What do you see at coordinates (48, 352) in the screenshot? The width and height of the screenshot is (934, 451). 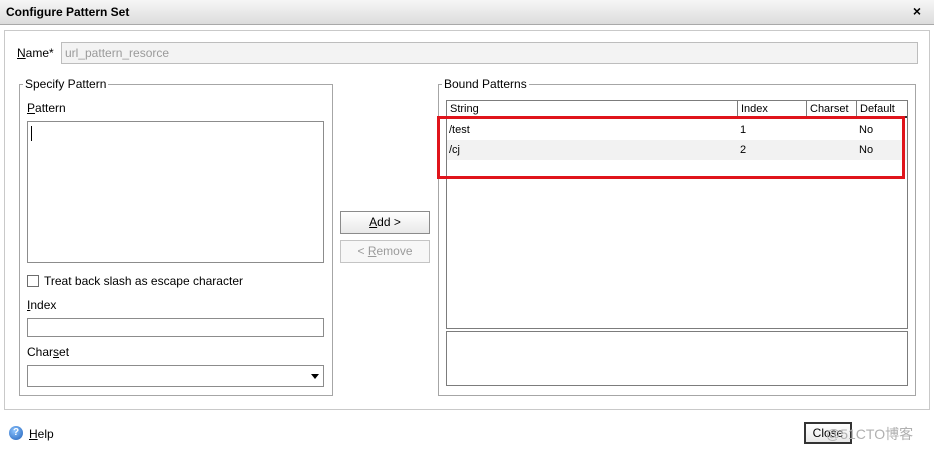 I see `charset-label: Charset` at bounding box center [48, 352].